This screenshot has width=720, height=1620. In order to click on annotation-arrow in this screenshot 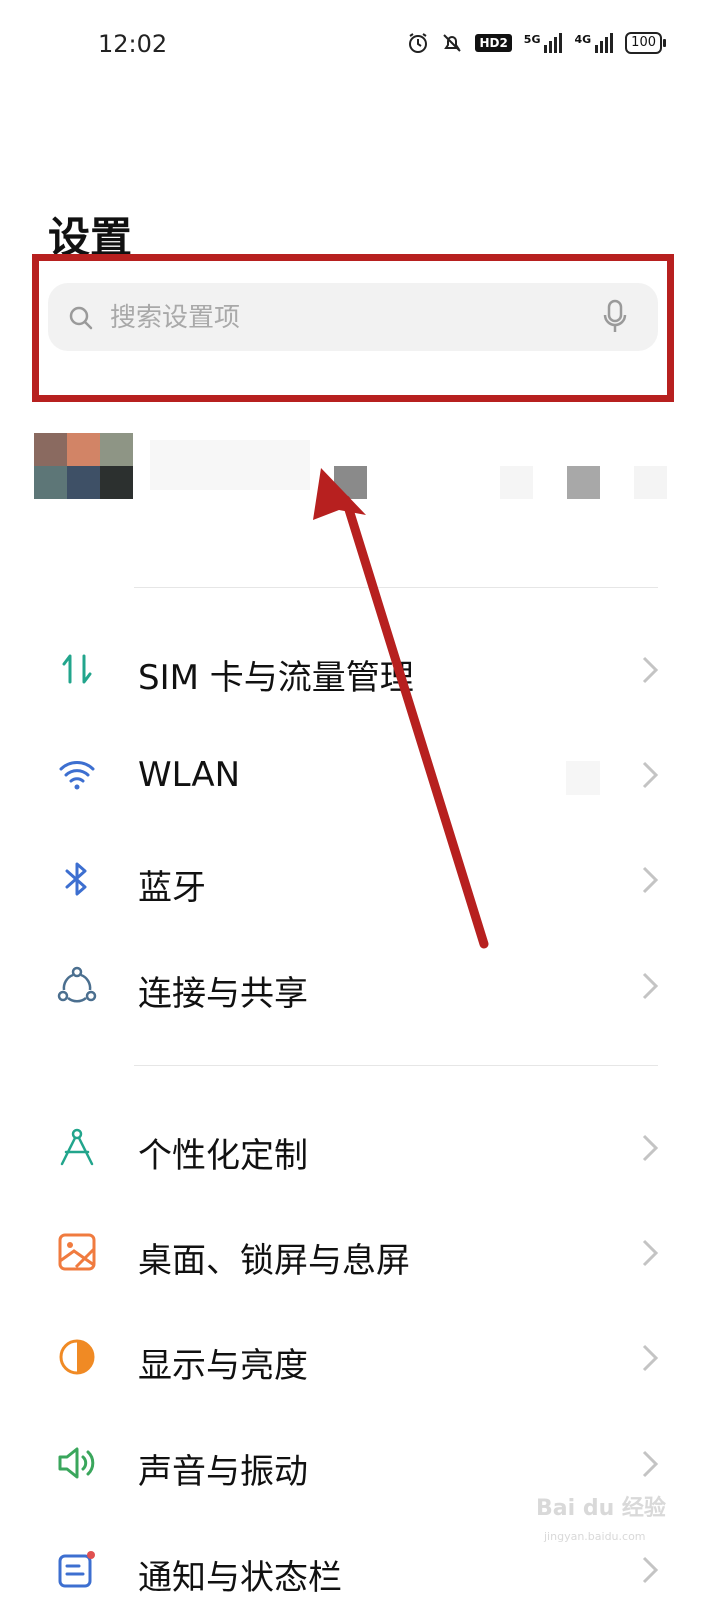, I will do `click(401, 708)`.